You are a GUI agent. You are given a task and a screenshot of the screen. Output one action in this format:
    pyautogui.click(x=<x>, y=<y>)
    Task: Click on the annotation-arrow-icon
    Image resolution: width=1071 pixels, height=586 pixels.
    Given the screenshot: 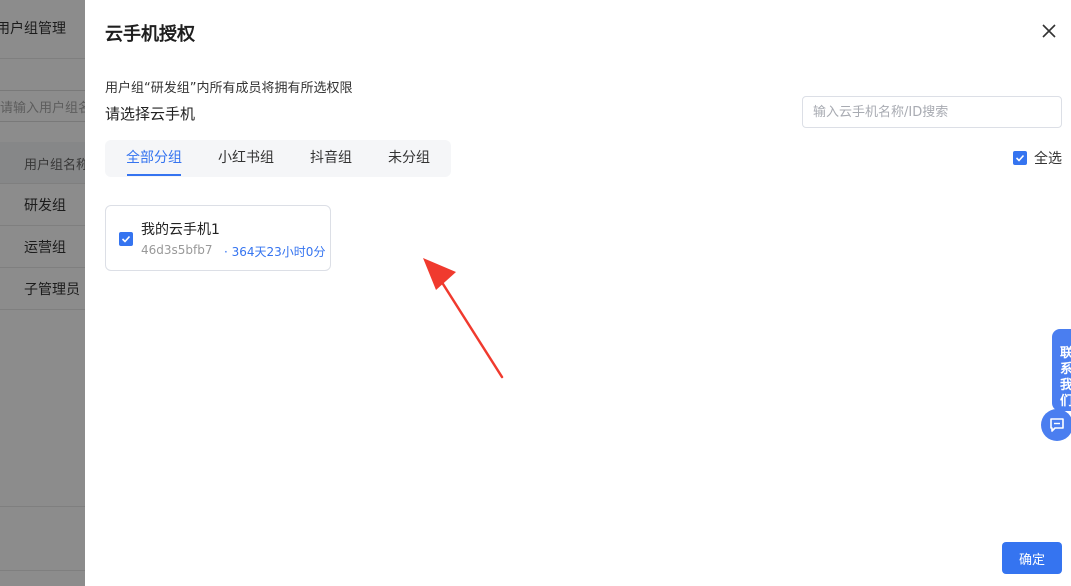 What is the action you would take?
    pyautogui.click(x=463, y=318)
    